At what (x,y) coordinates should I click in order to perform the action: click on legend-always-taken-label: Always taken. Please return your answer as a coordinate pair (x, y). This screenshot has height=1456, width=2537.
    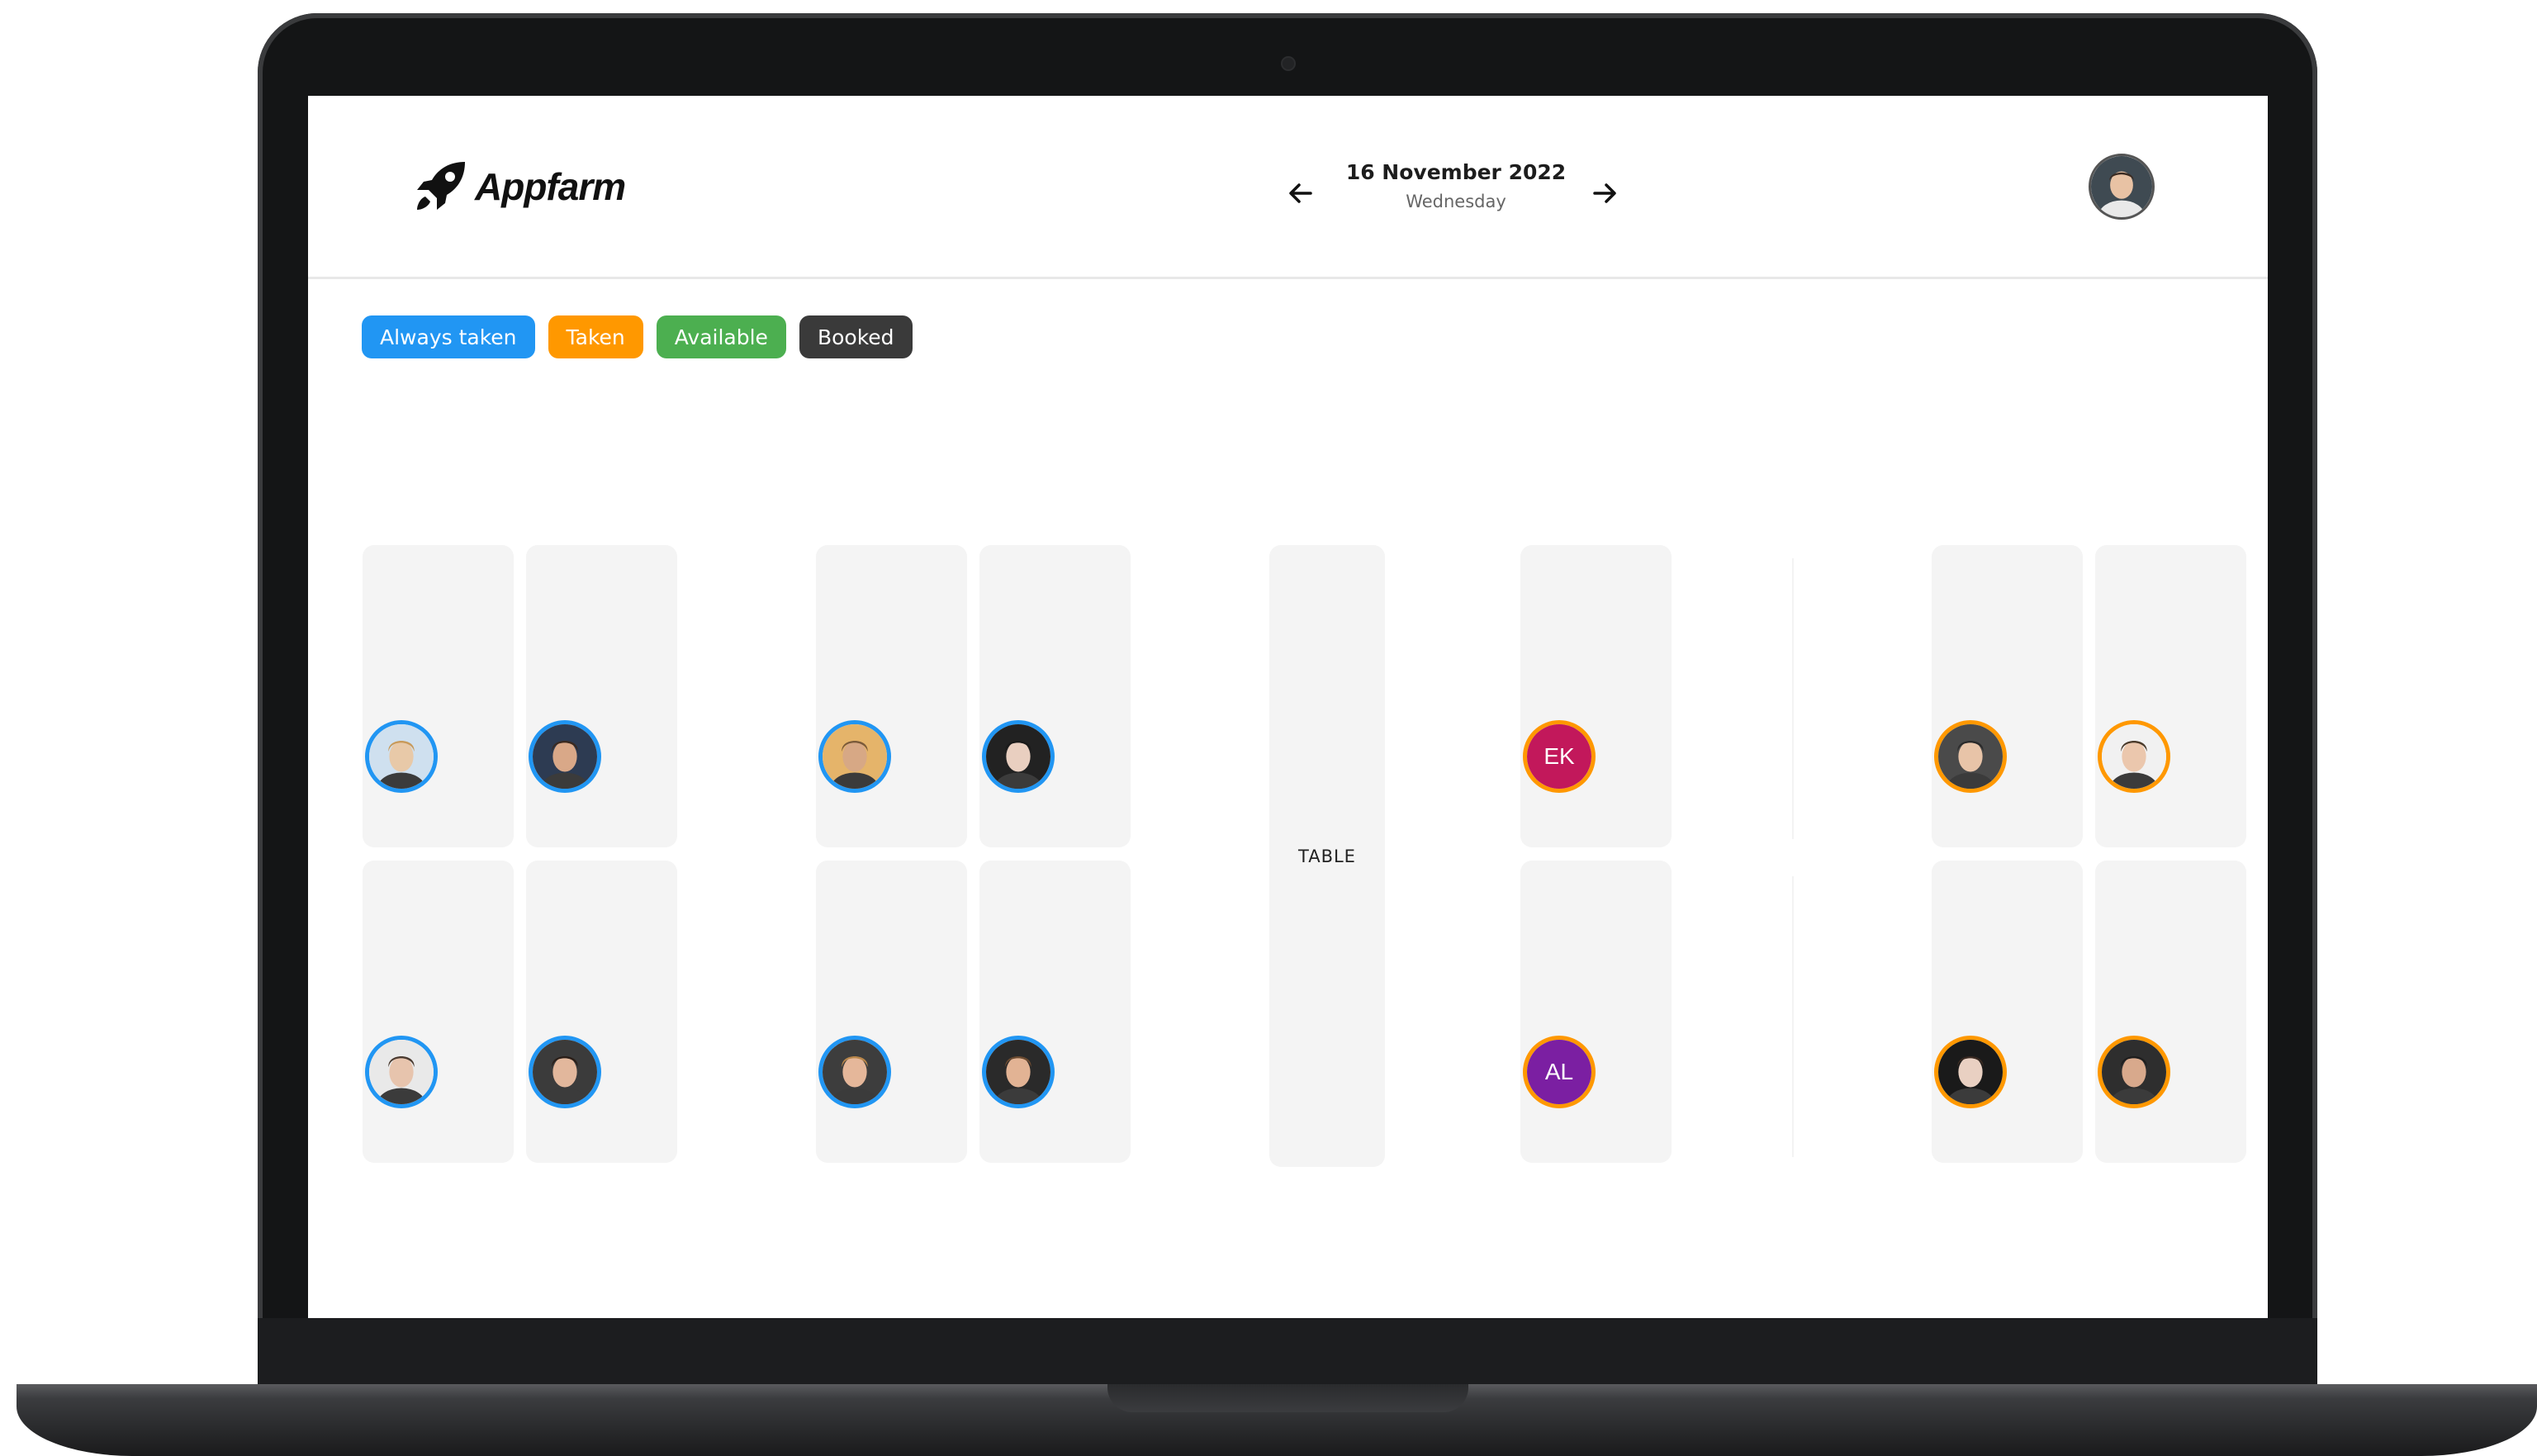
    Looking at the image, I should click on (448, 337).